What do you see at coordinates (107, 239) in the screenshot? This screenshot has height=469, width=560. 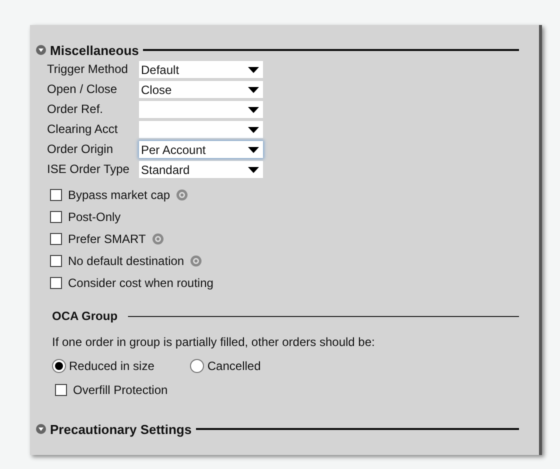 I see `checkbox-label: Prefer SMART` at bounding box center [107, 239].